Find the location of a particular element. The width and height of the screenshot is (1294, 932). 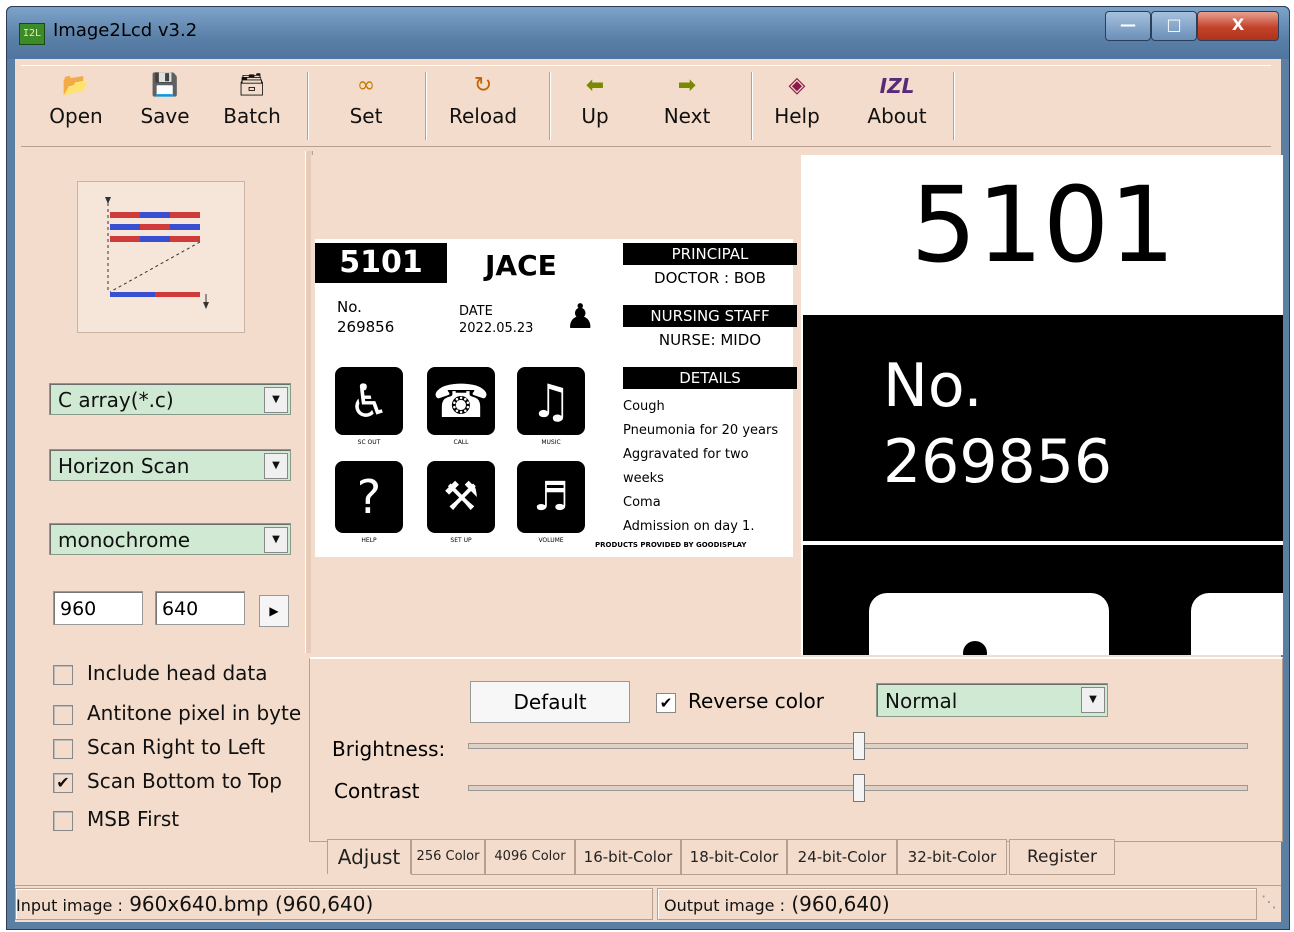

set-label: Set is located at coordinates (366, 116).